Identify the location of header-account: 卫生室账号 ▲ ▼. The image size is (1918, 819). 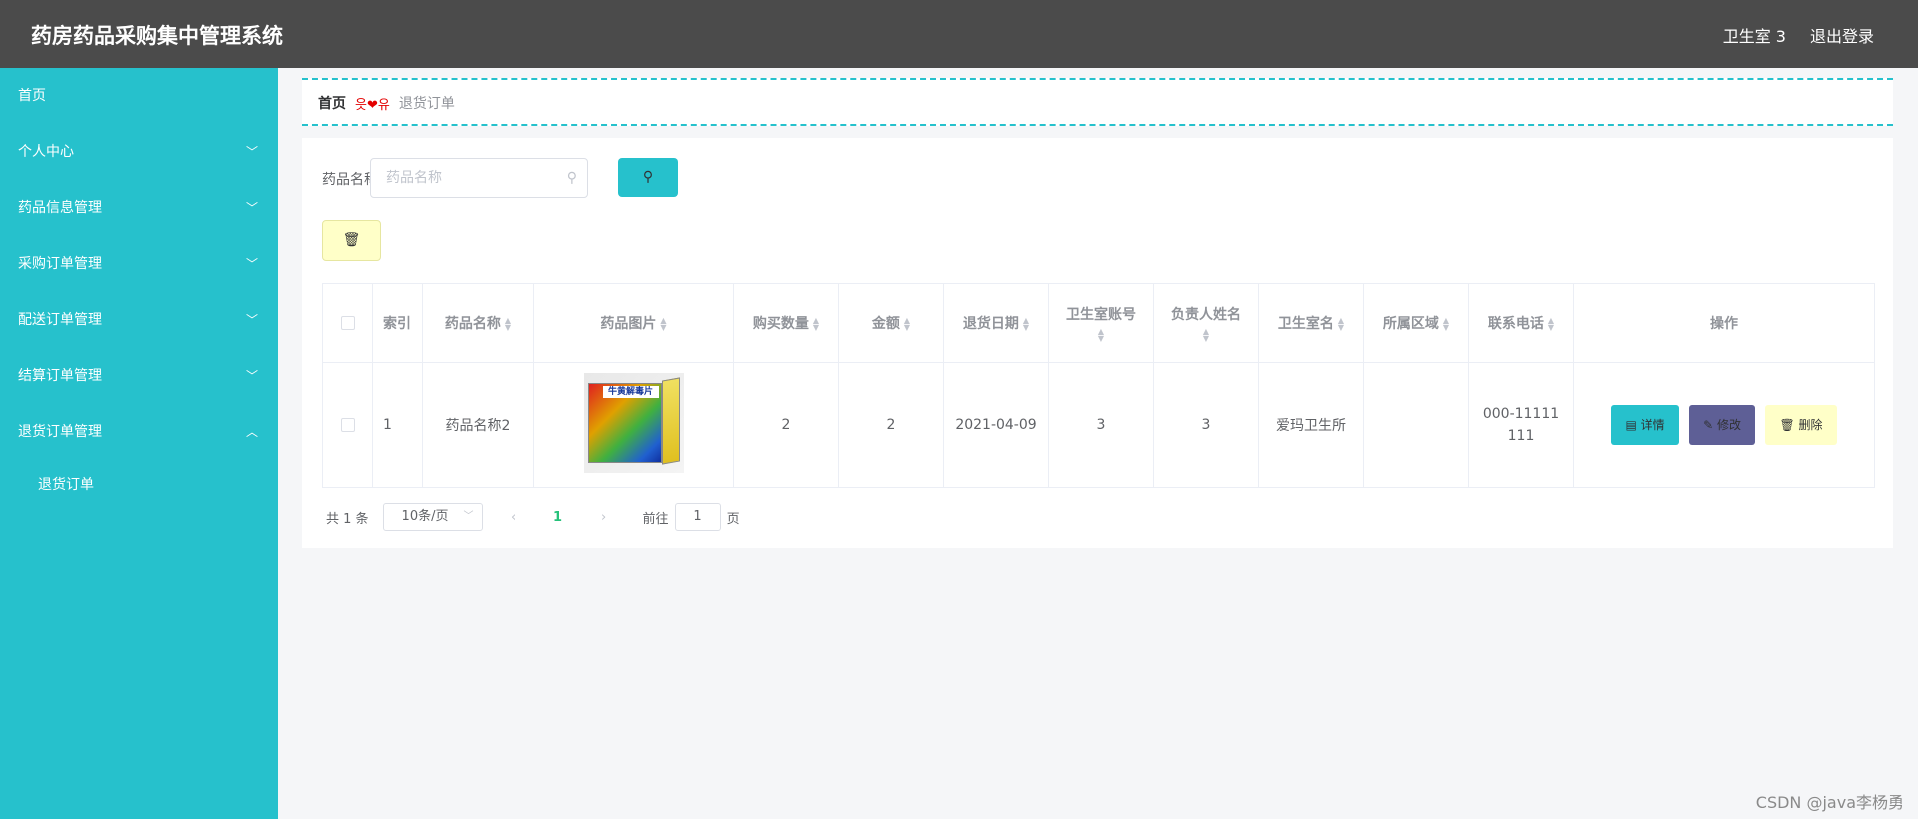
(1101, 323).